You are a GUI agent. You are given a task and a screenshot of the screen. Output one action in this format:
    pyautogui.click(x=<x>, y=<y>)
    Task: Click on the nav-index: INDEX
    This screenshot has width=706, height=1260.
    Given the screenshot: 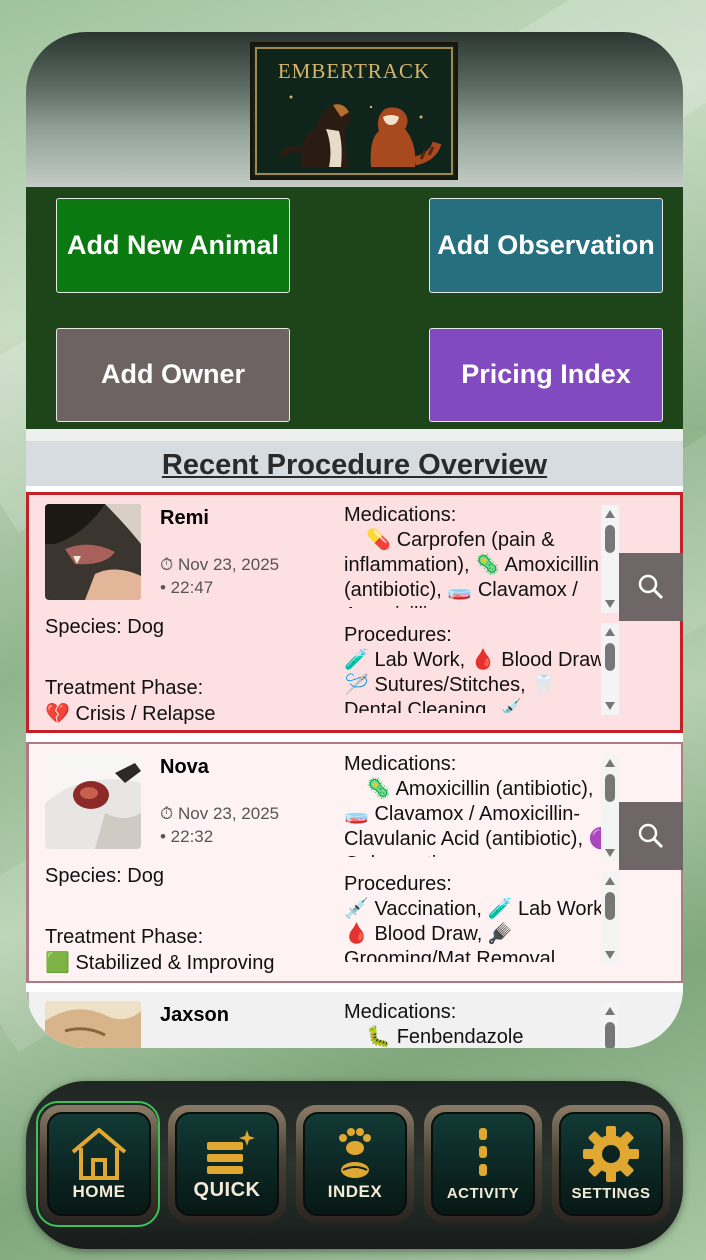 What is the action you would take?
    pyautogui.click(x=355, y=1164)
    